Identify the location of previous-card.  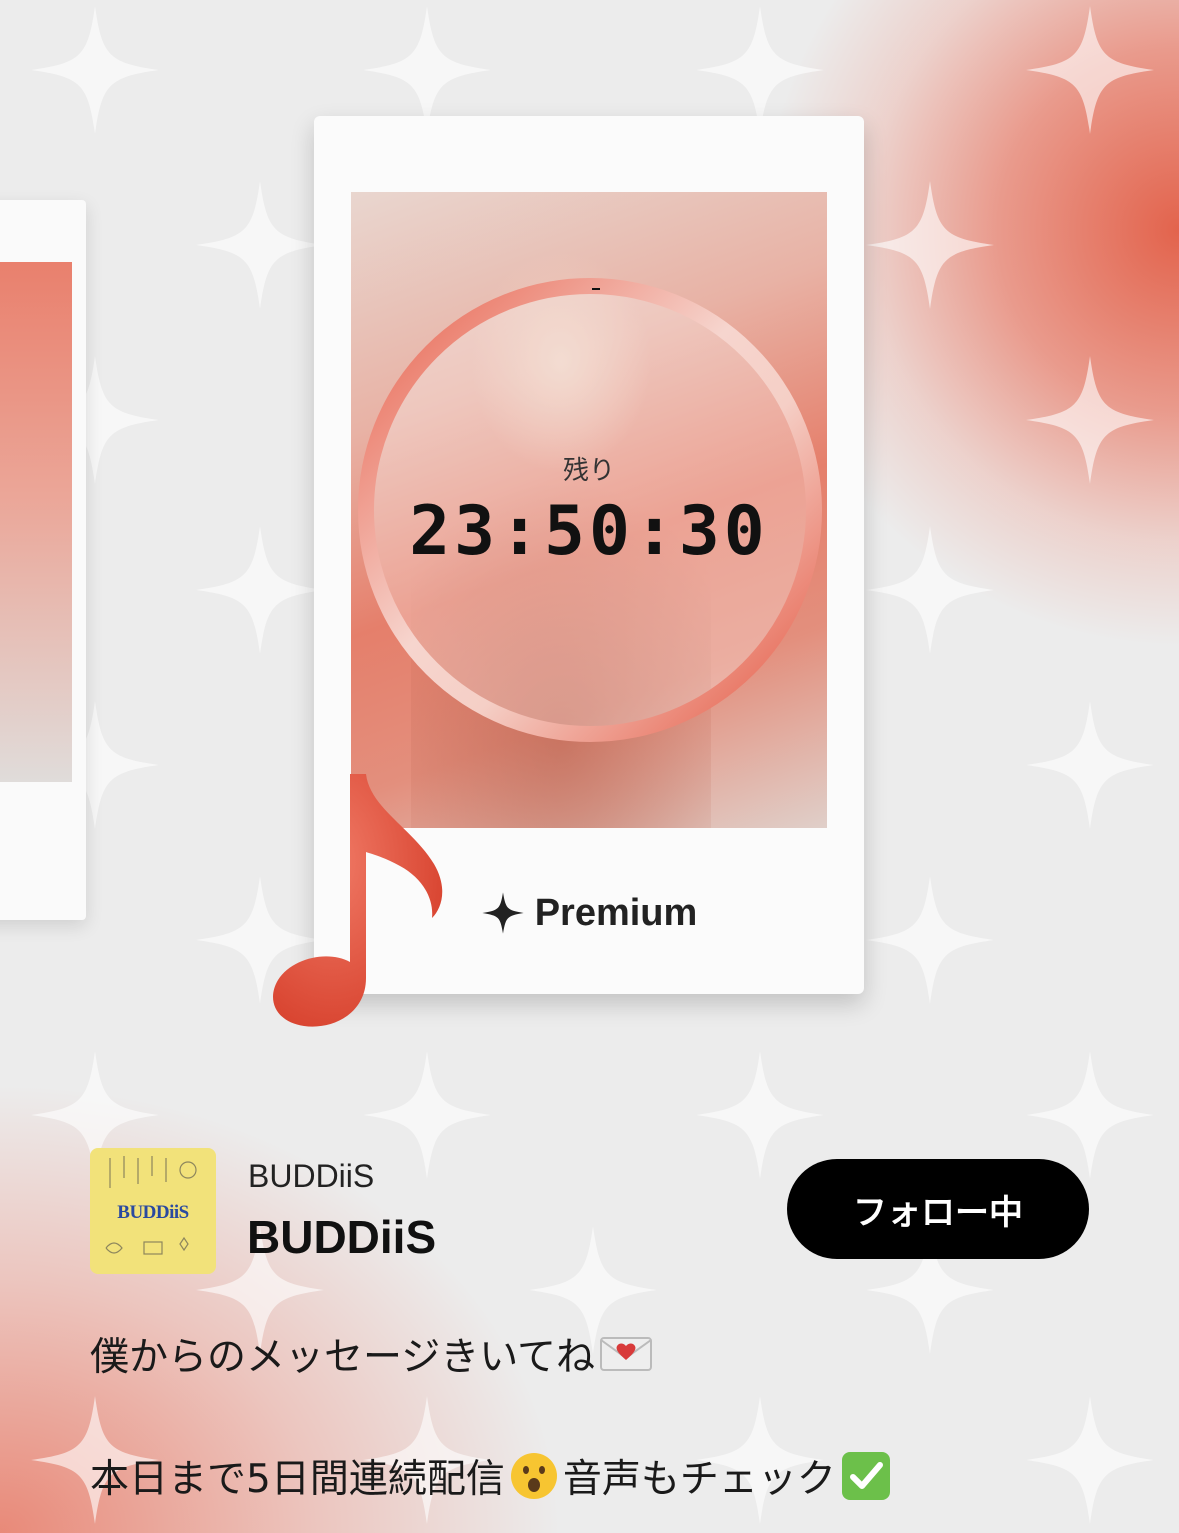
(43, 560).